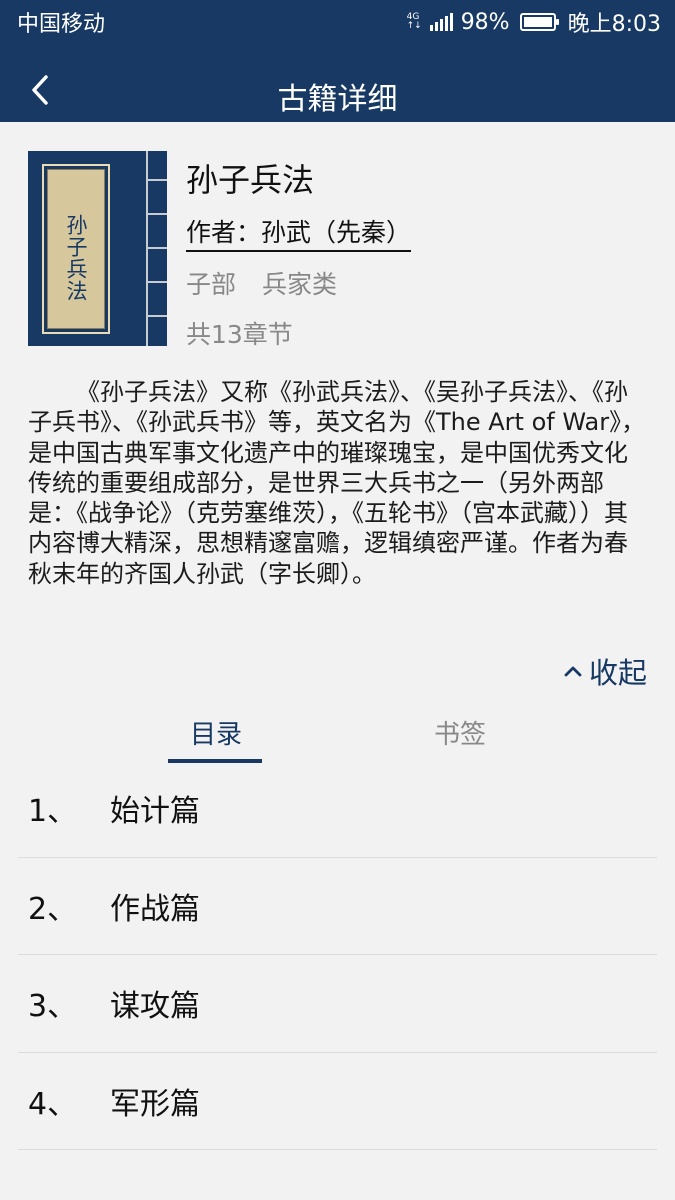 The width and height of the screenshot is (675, 1200). I want to click on tab-bookmark: 书签, so click(460, 732).